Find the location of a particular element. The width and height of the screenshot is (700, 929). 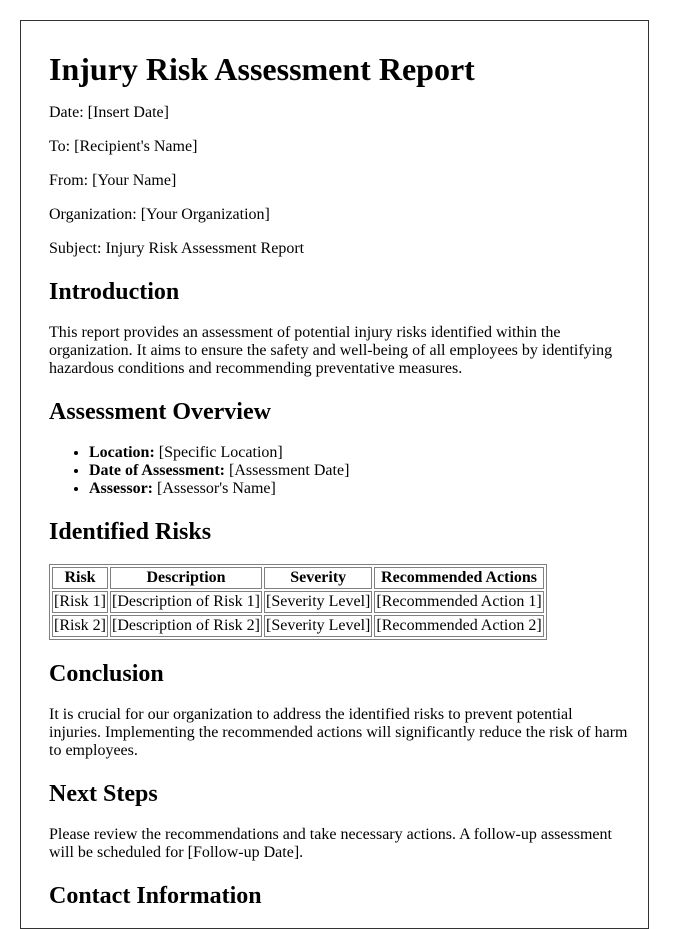

meta-organization: Organization: [Your Organization] is located at coordinates (338, 215).